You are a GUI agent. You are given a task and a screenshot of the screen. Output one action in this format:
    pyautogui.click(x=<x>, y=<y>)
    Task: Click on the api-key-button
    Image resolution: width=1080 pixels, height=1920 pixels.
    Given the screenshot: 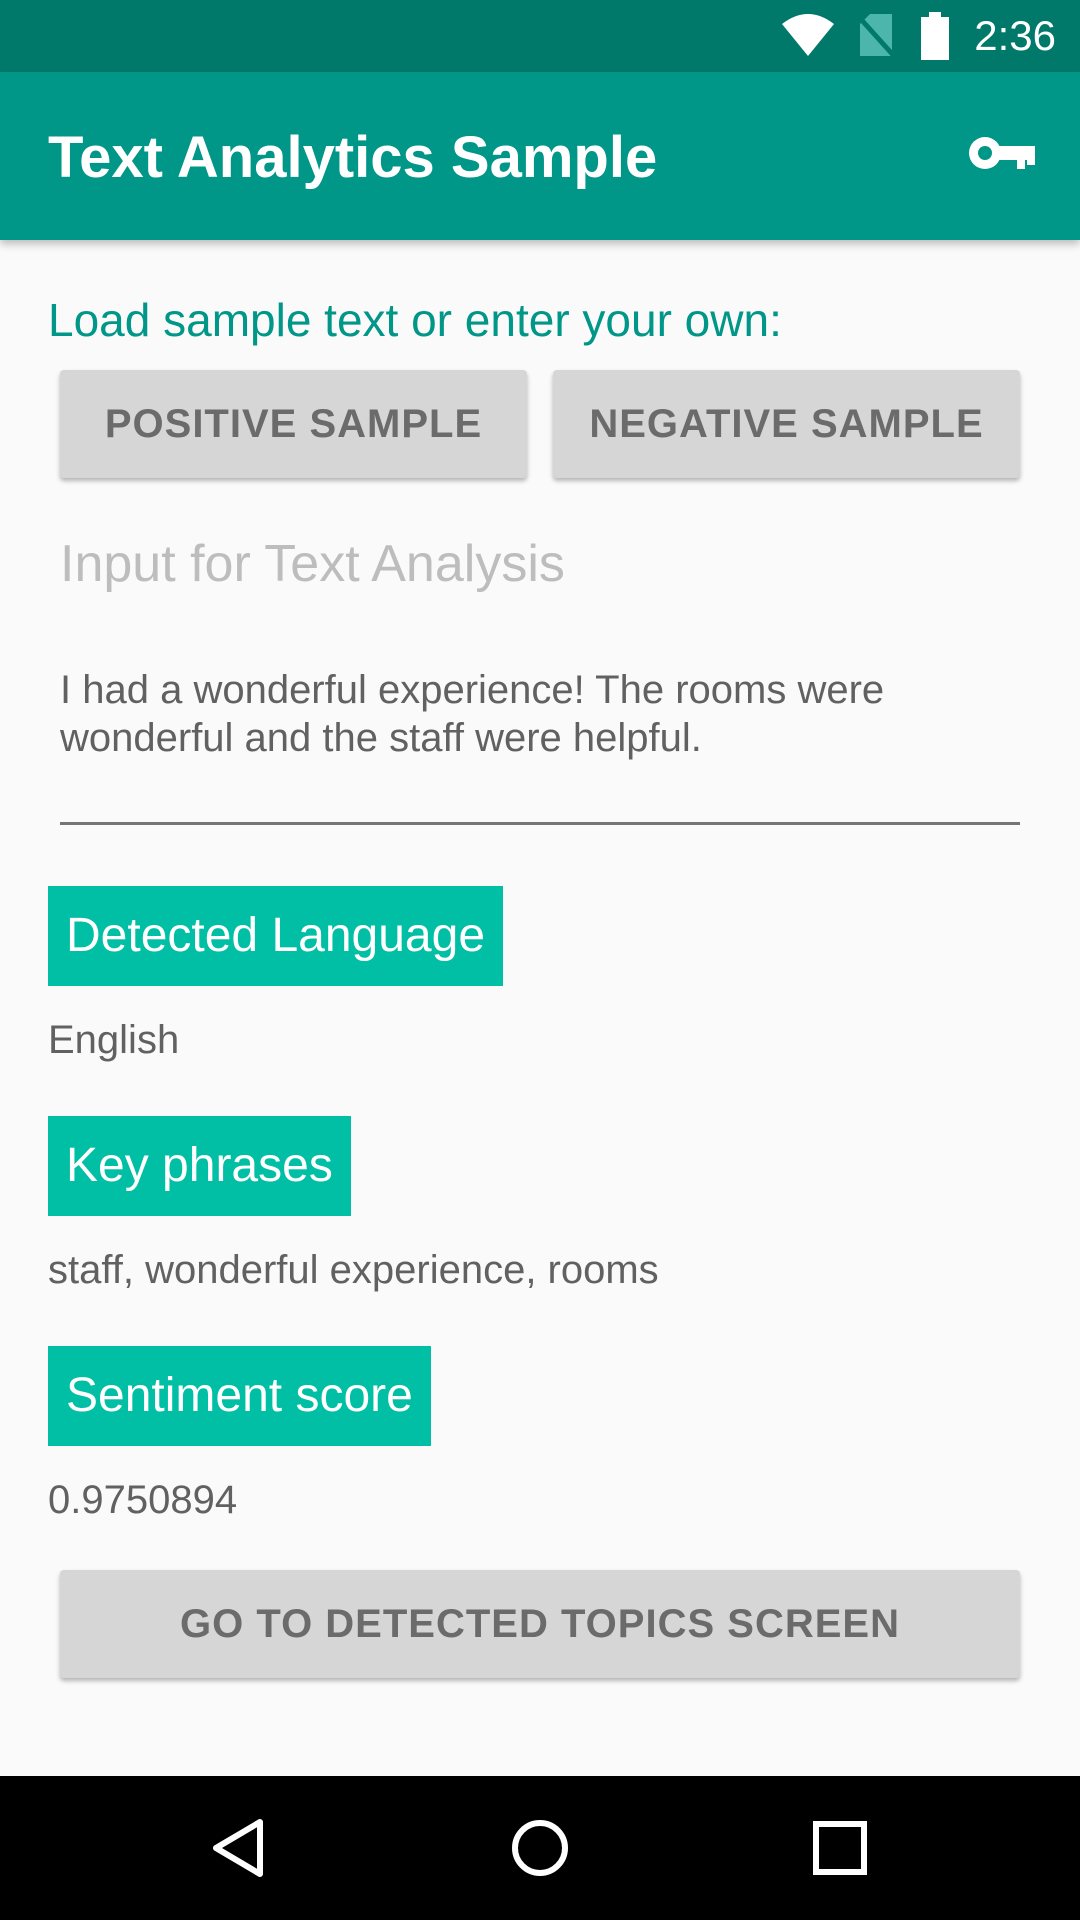 What is the action you would take?
    pyautogui.click(x=1002, y=155)
    